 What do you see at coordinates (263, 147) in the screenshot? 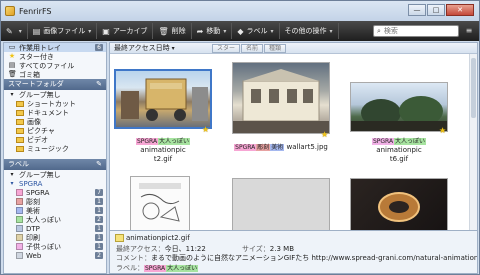
I see `tag-badge: 彫刻` at bounding box center [263, 147].